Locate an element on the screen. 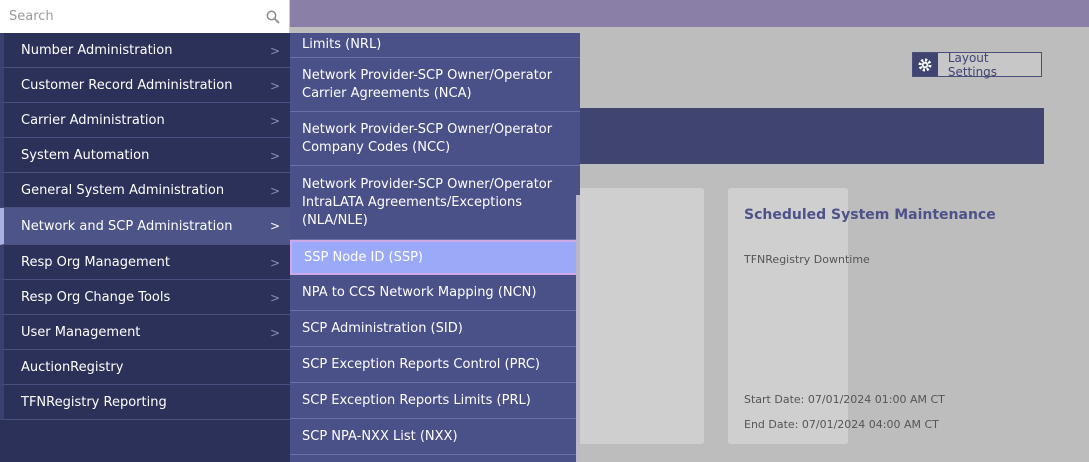 This screenshot has width=1089, height=462. menu-item-label: AuctionRegistry is located at coordinates (72, 367).